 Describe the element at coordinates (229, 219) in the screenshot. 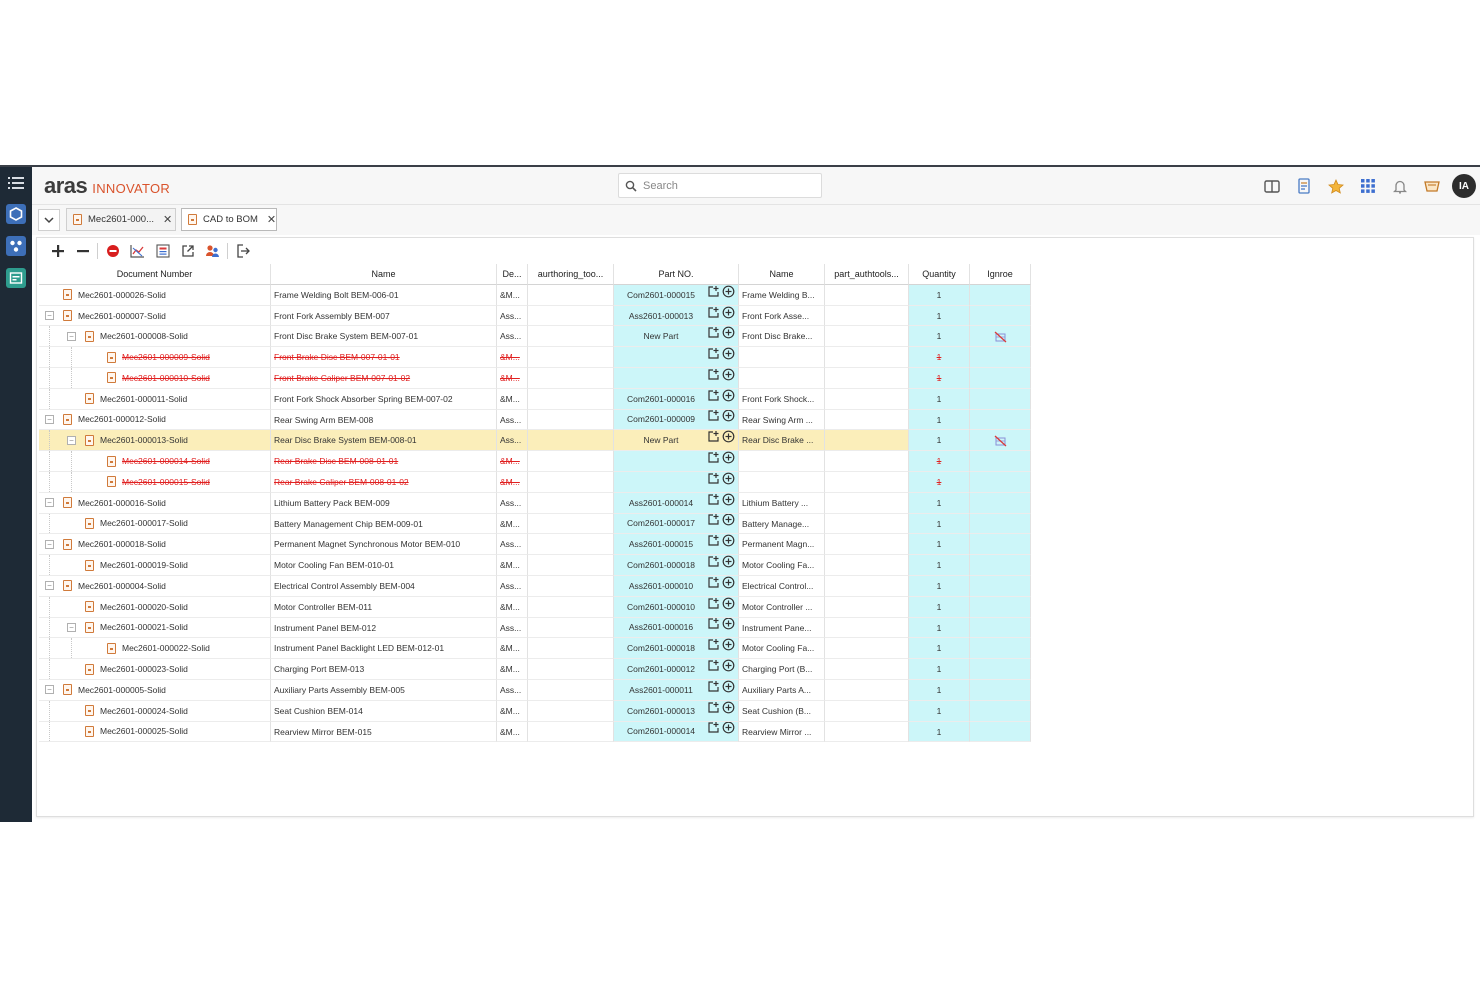

I see `tab-cad-to-bom: CAD to BOM ✕` at that location.